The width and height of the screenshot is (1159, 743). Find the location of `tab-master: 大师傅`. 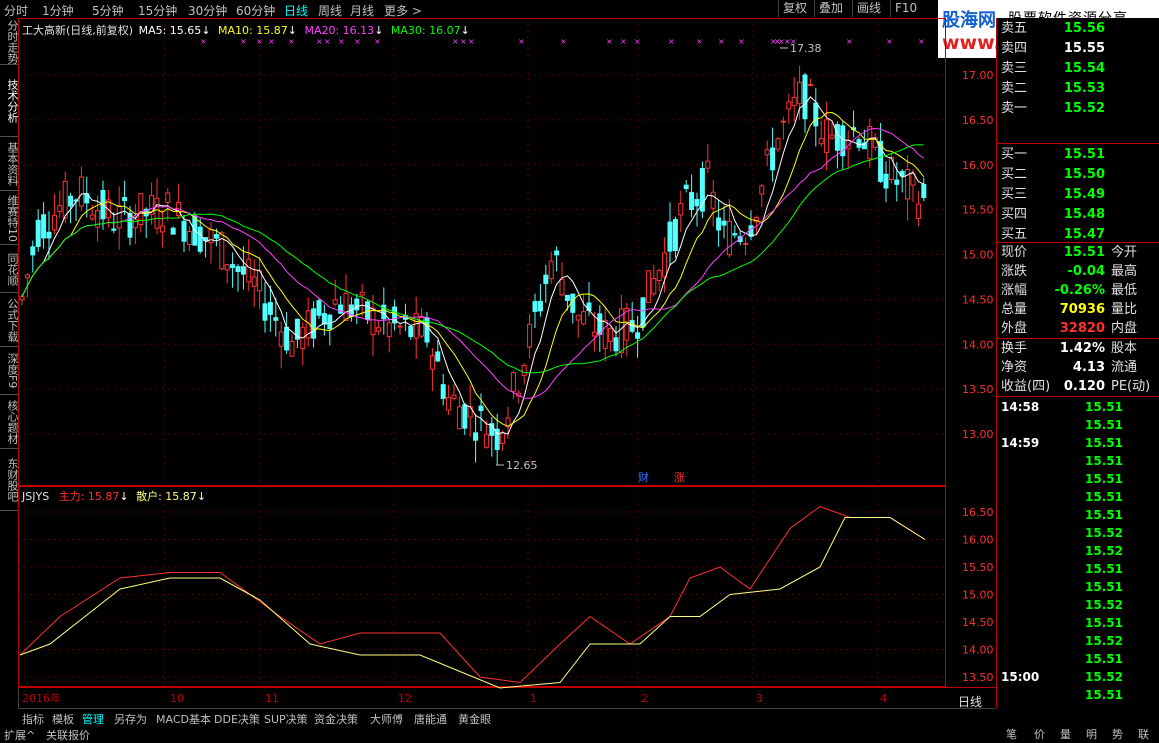

tab-master: 大师傅 is located at coordinates (386, 719).